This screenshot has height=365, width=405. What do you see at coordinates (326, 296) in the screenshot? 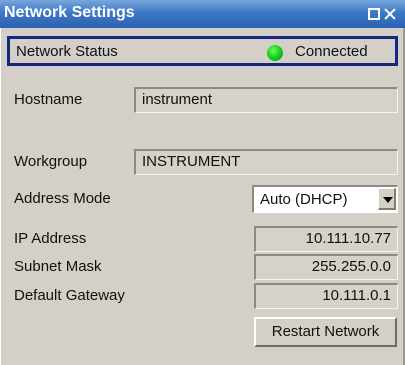
I see `default-gateway-field: 10.111.0.1` at bounding box center [326, 296].